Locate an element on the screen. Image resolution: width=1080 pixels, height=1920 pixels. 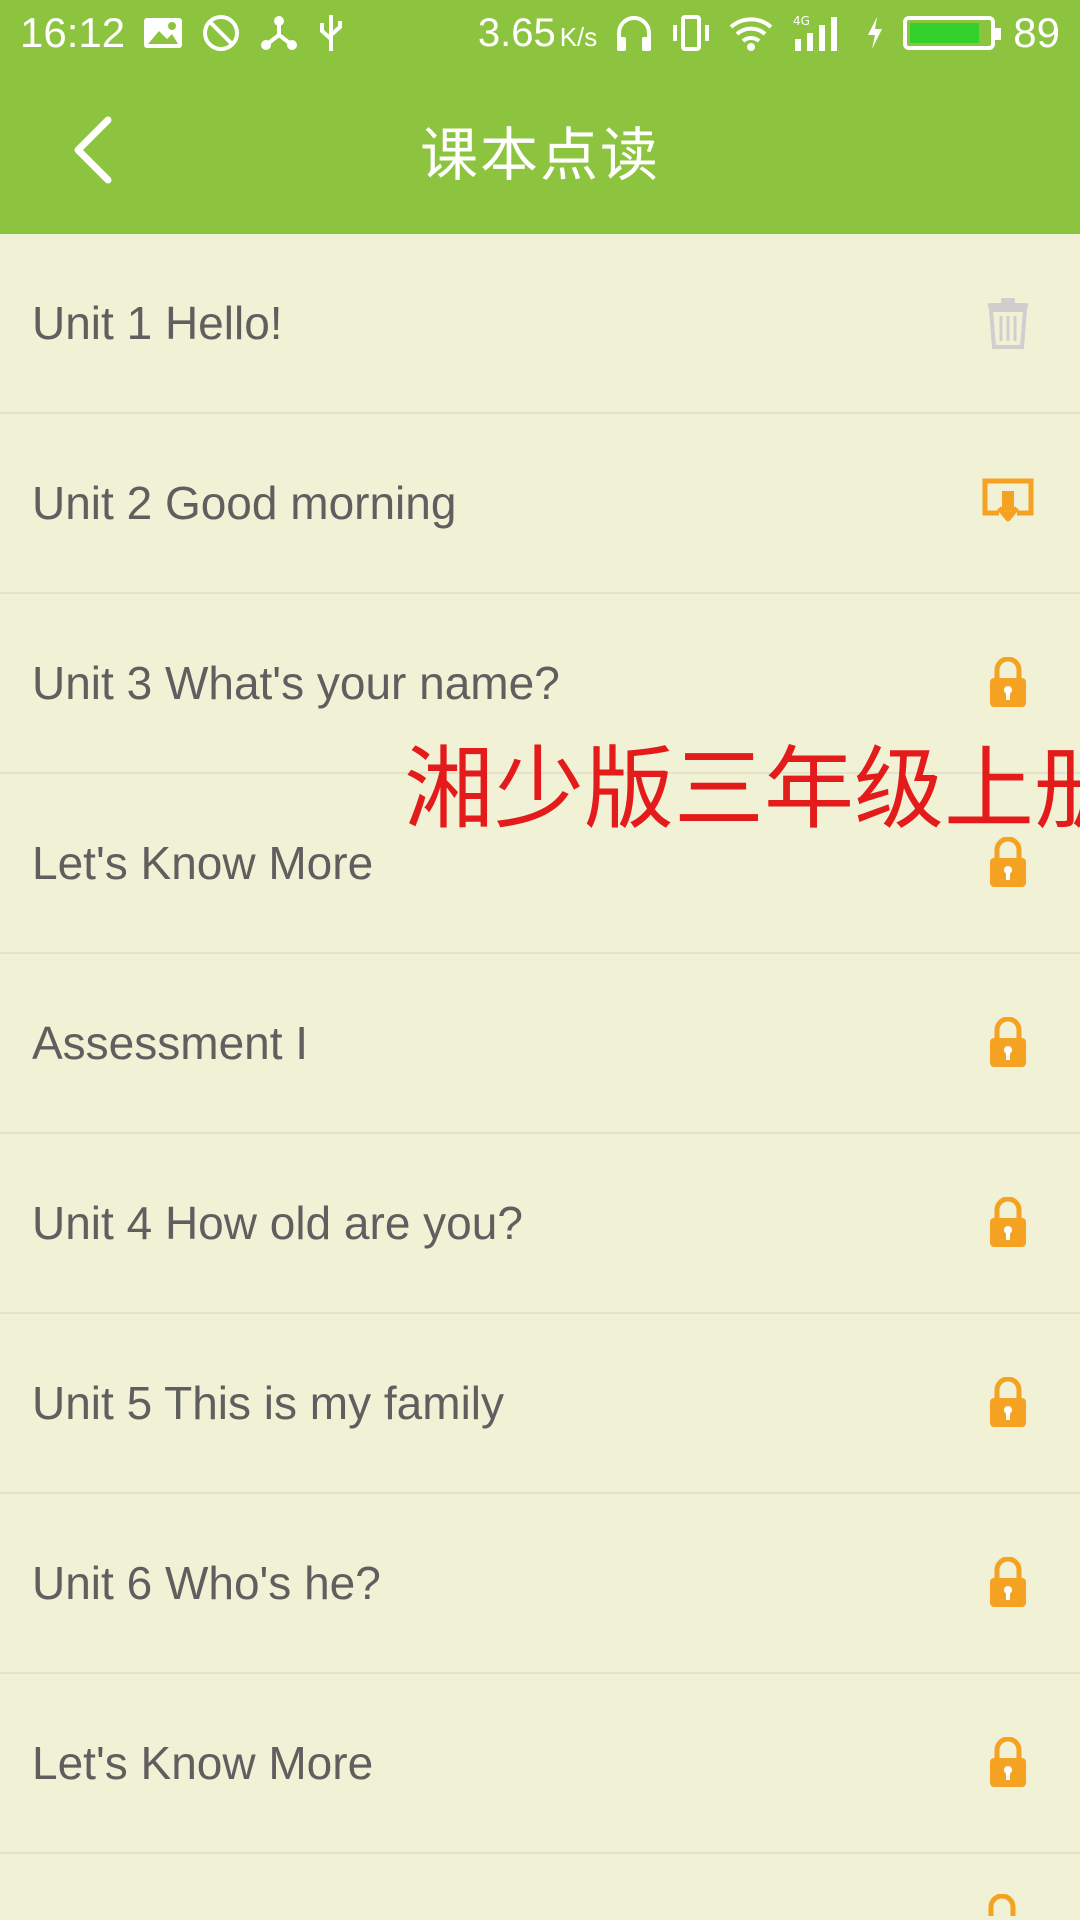
share-nodes-icon is located at coordinates (279, 33).